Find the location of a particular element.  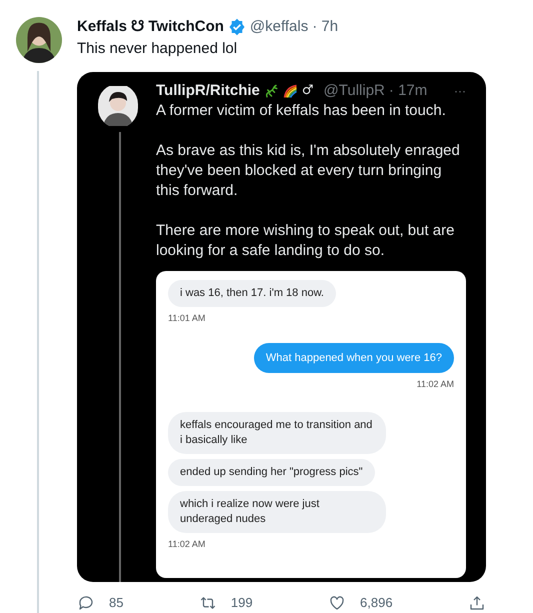

message-bubble: which i realize now were just underaged nudes is located at coordinates (277, 512).